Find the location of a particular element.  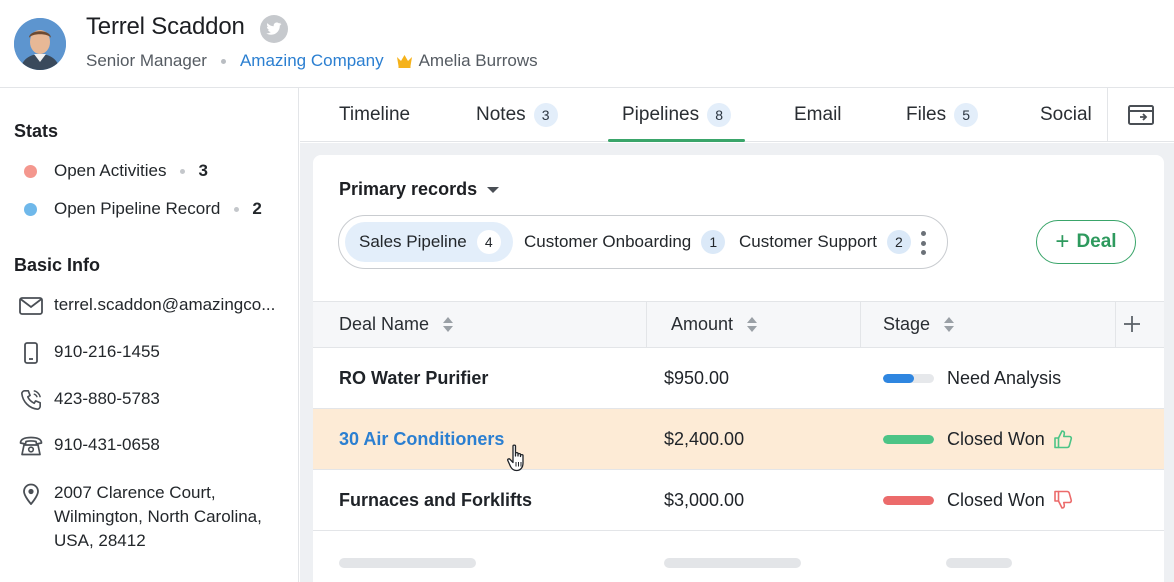

stat-open-pipeline-record: Open Pipeline Record 2 is located at coordinates (143, 209).